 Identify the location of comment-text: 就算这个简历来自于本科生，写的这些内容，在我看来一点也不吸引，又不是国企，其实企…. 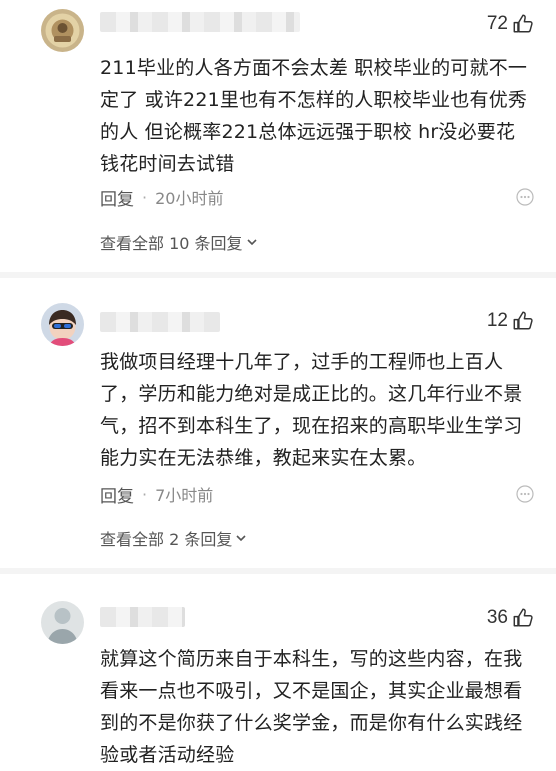
(311, 707).